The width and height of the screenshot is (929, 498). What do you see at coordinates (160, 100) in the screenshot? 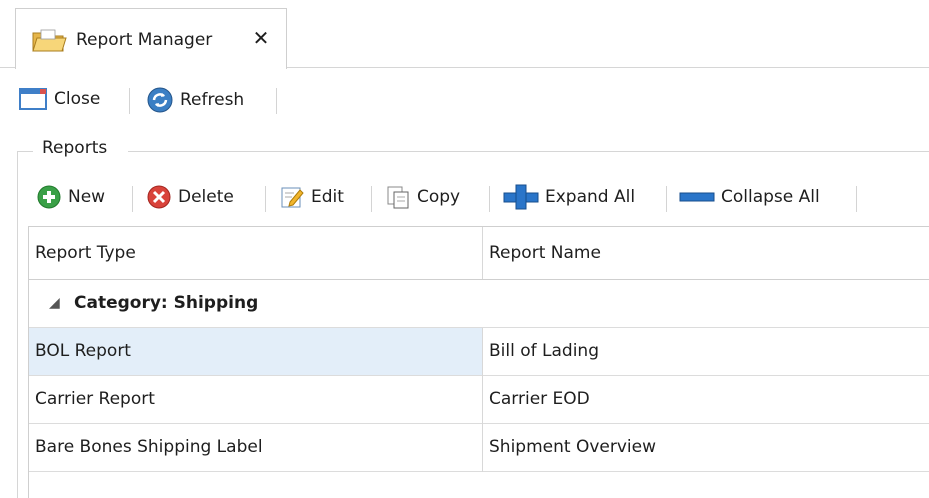
I see `refresh-icon` at bounding box center [160, 100].